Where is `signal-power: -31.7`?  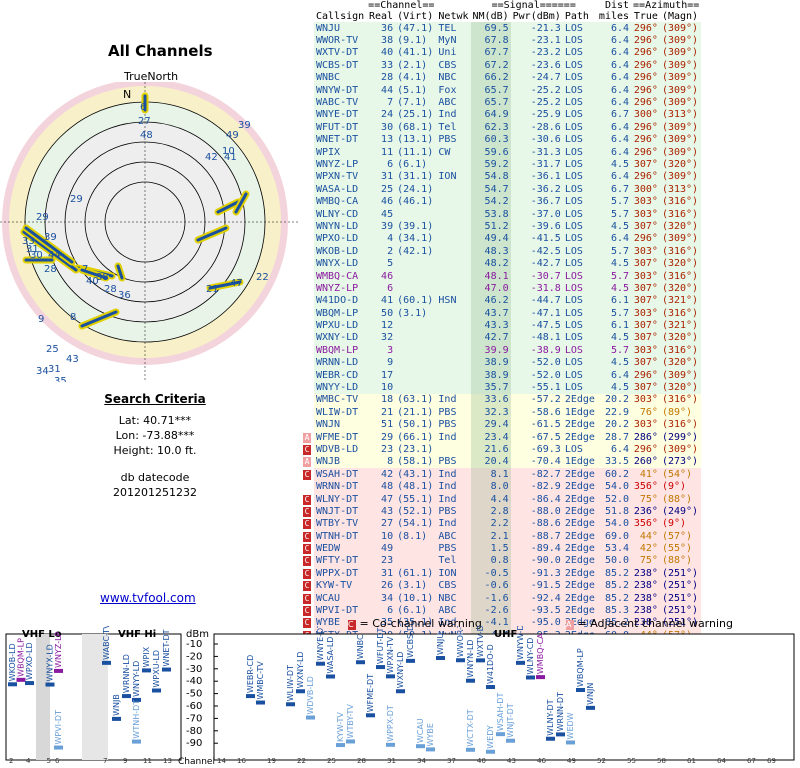 signal-power: -31.7 is located at coordinates (545, 164).